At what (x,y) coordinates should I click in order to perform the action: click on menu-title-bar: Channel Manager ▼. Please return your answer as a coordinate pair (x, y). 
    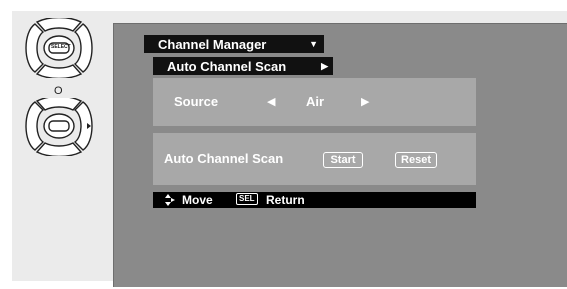
    Looking at the image, I should click on (234, 44).